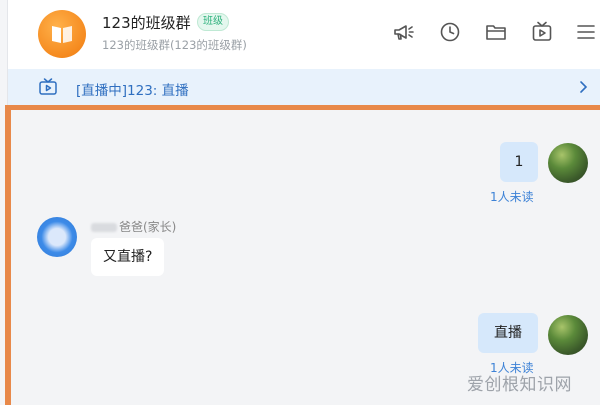 The height and width of the screenshot is (405, 600). What do you see at coordinates (519, 385) in the screenshot?
I see `watermark: 爱创根知识网` at bounding box center [519, 385].